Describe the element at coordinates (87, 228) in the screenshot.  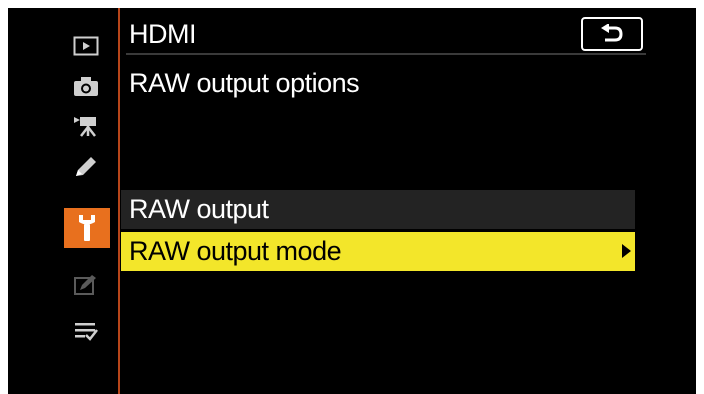
I see `wrench-icon` at that location.